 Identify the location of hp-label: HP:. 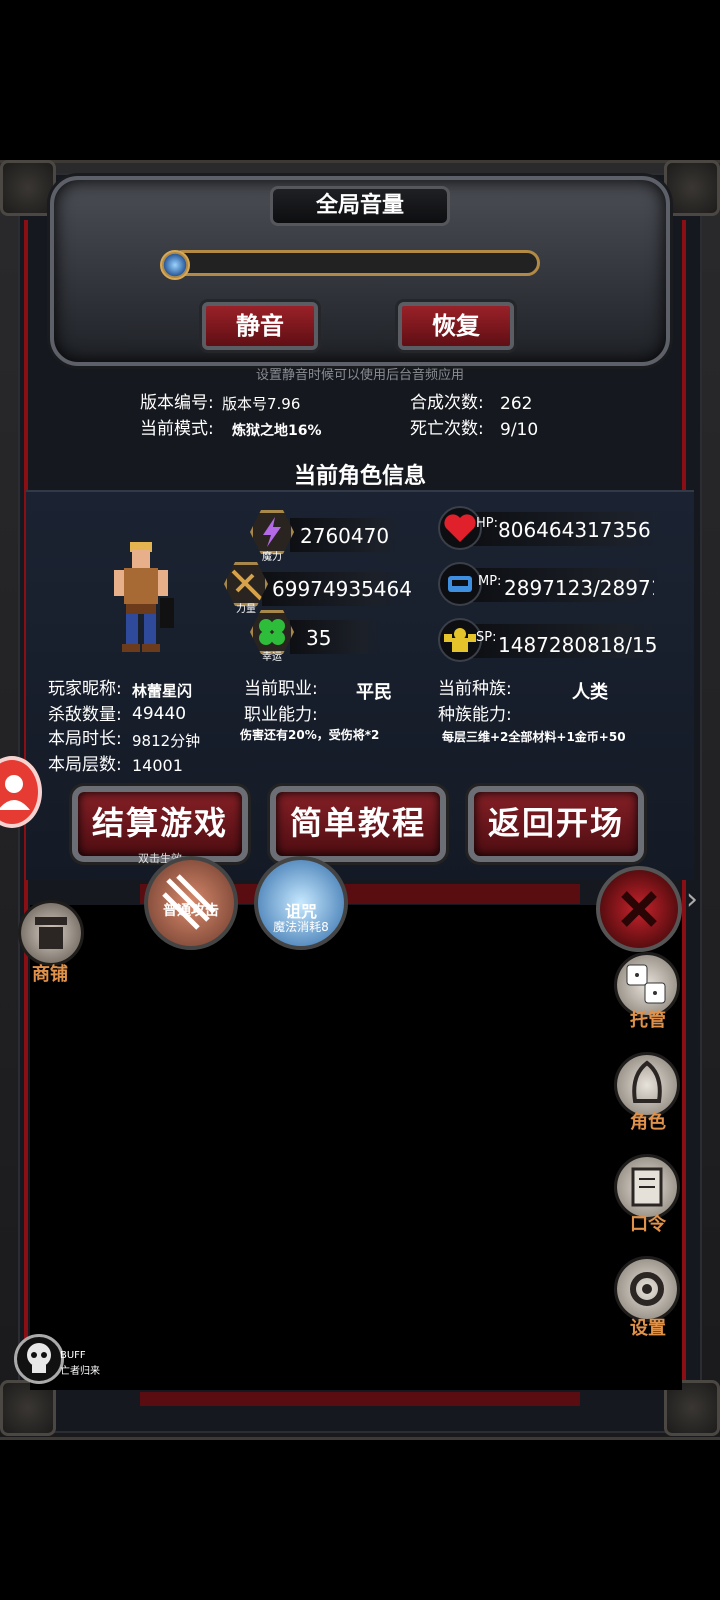
(487, 523).